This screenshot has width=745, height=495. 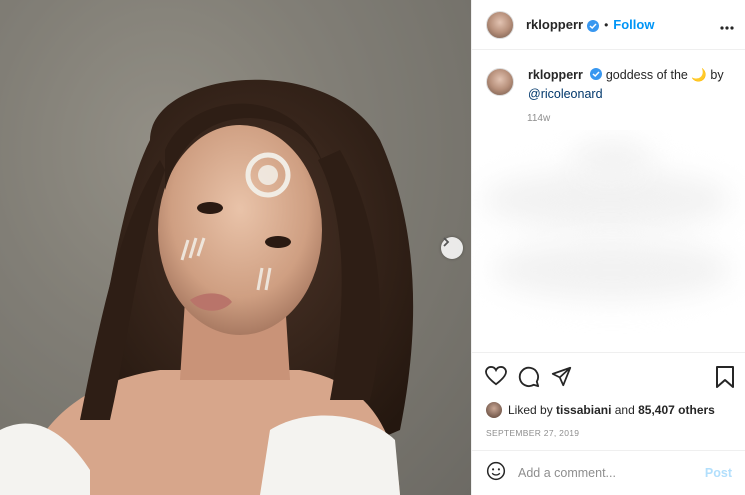 What do you see at coordinates (565, 94) in the screenshot?
I see `caption-mention: @ricoleonard` at bounding box center [565, 94].